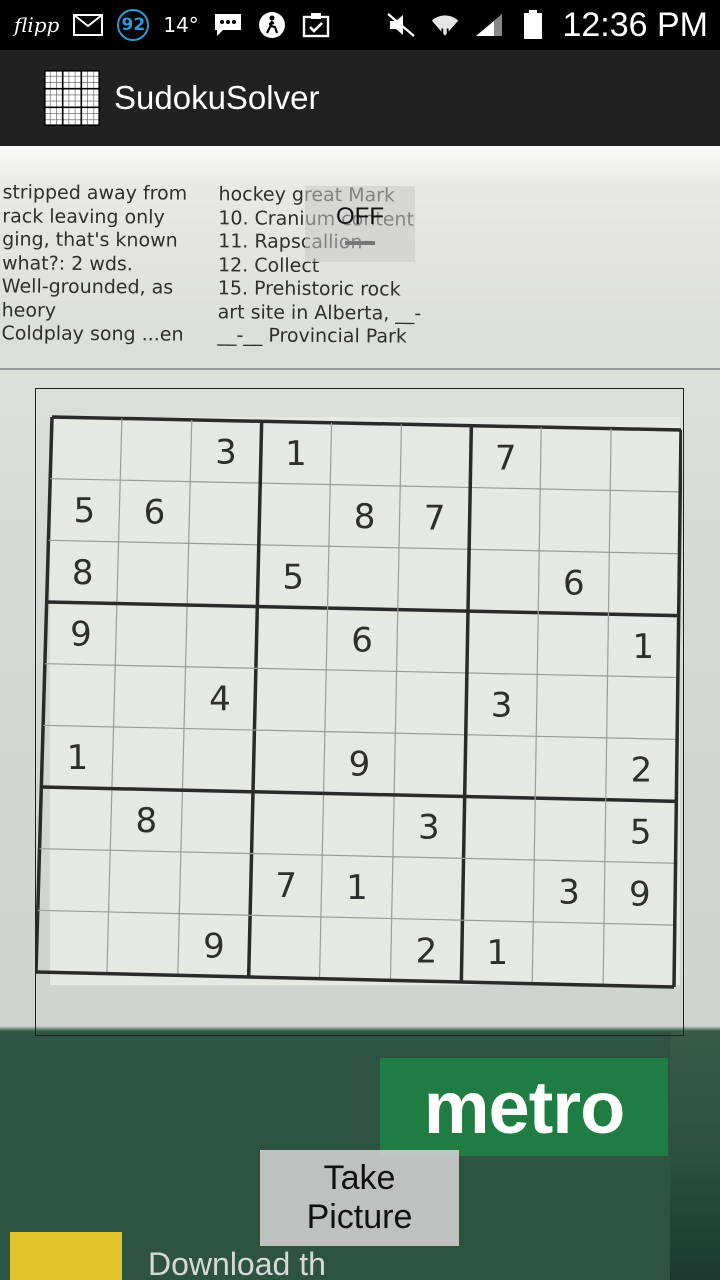 This screenshot has width=720, height=1280. What do you see at coordinates (445, 25) in the screenshot?
I see `wifi-icon` at bounding box center [445, 25].